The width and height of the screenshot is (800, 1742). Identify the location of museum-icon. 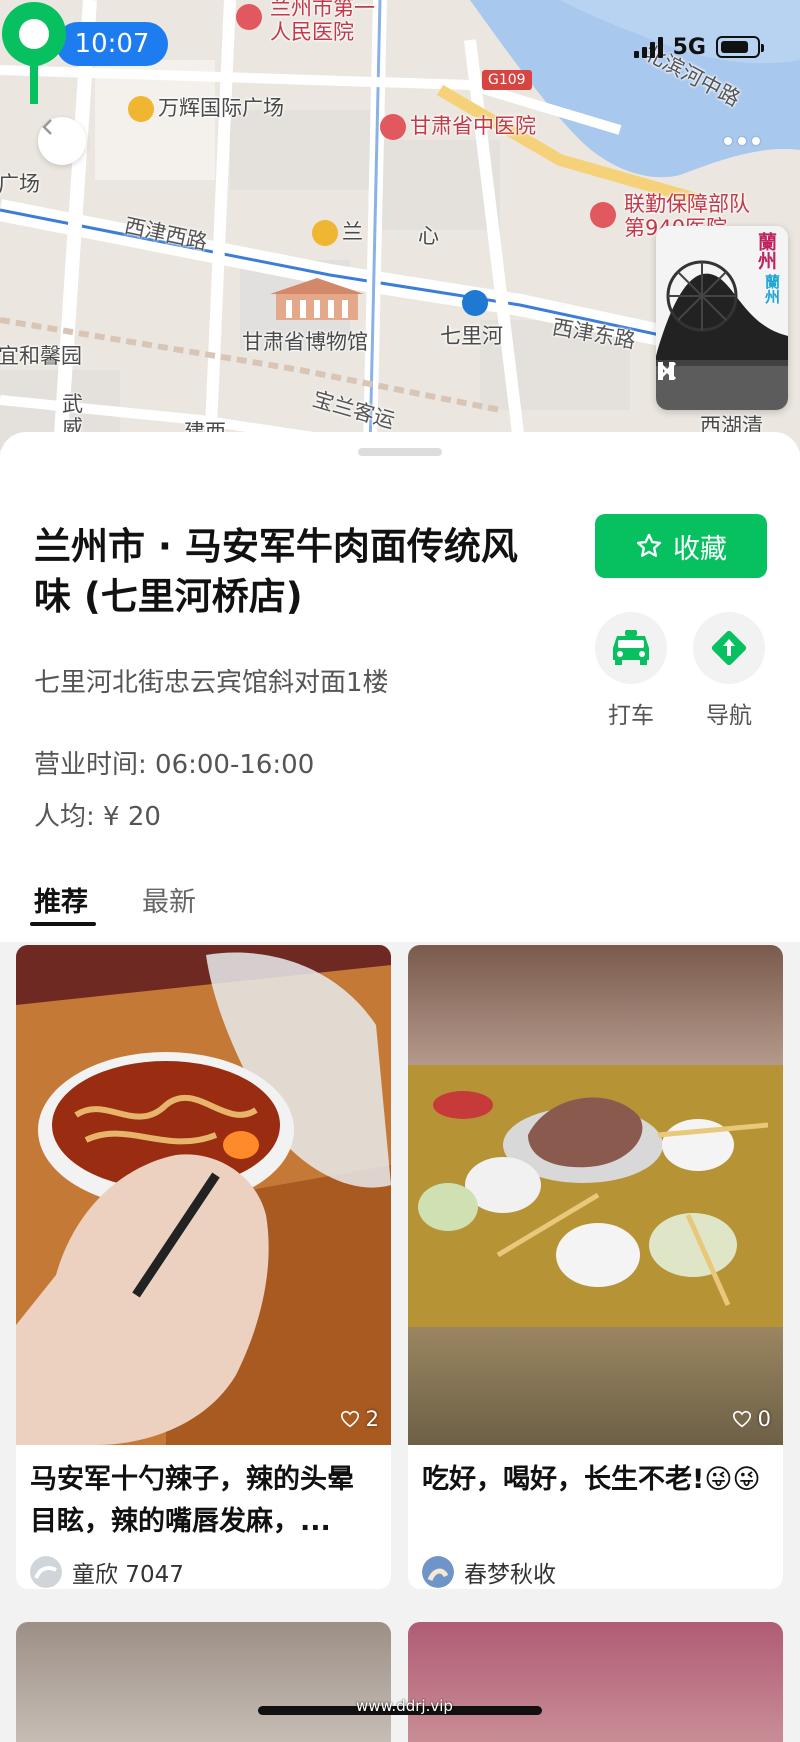
(317, 299).